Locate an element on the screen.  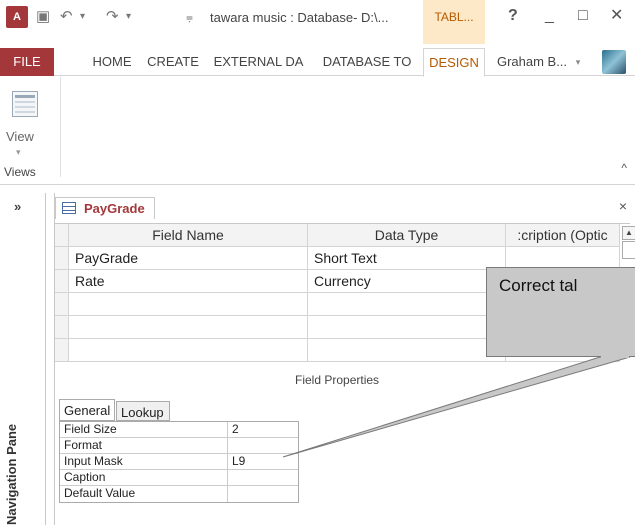
collapse-ribbon-icon: ^ is located at coordinates (624, 168).